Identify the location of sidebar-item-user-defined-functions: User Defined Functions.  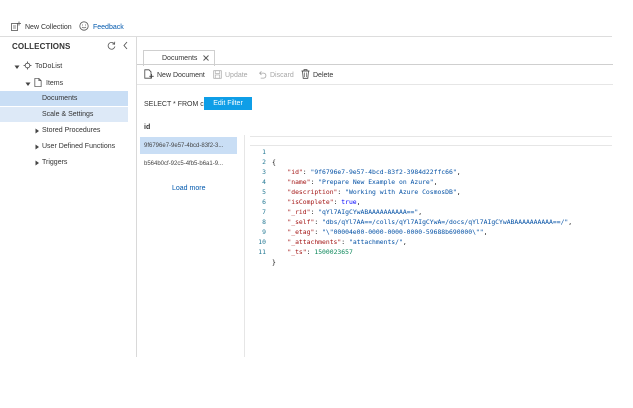
(68, 146).